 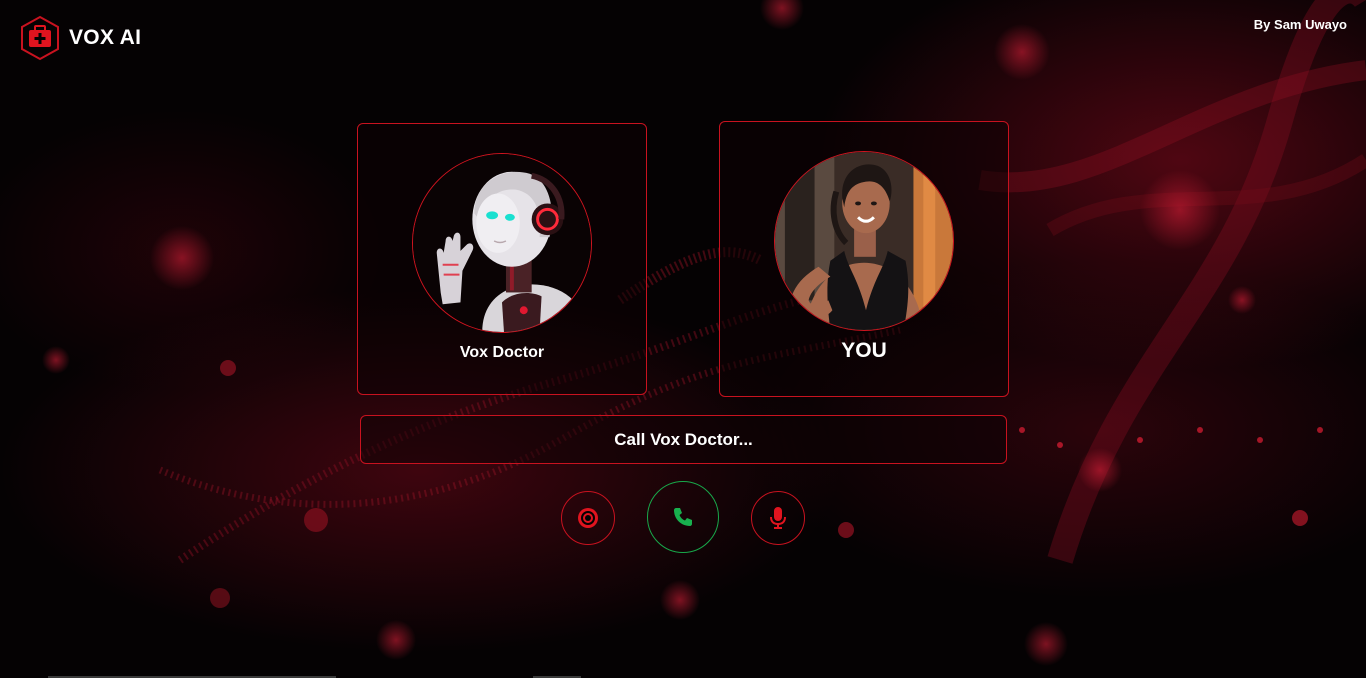 I want to click on robot-doctor-image, so click(x=502, y=243).